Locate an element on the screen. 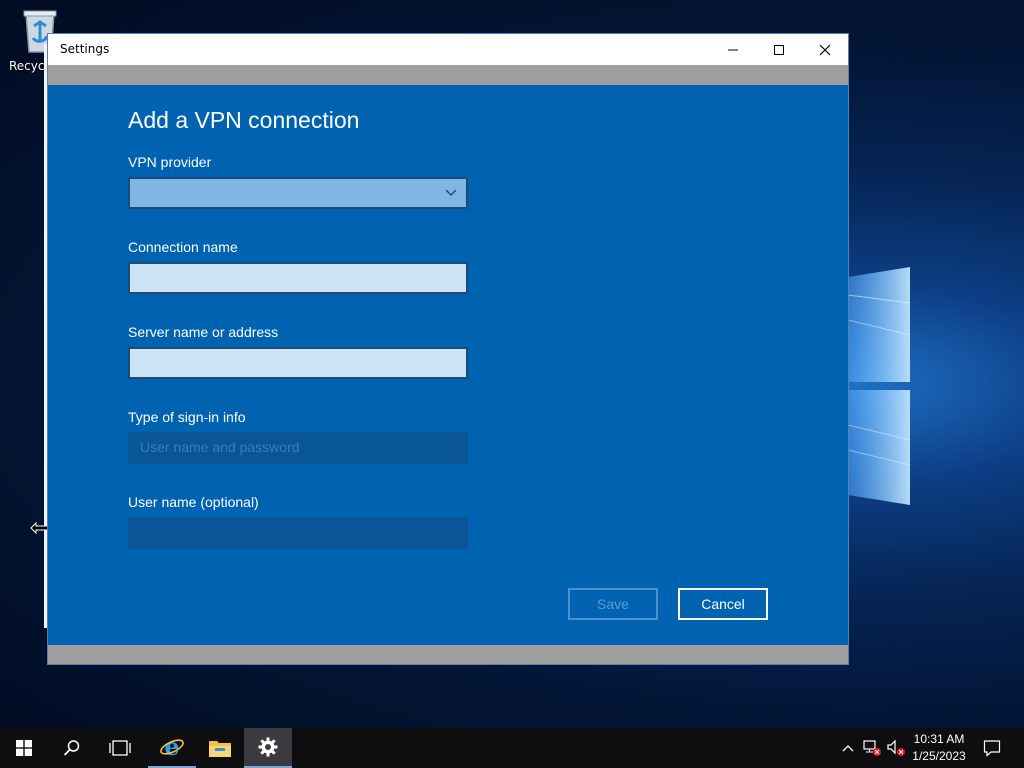  dimmed-background-top is located at coordinates (448, 75).